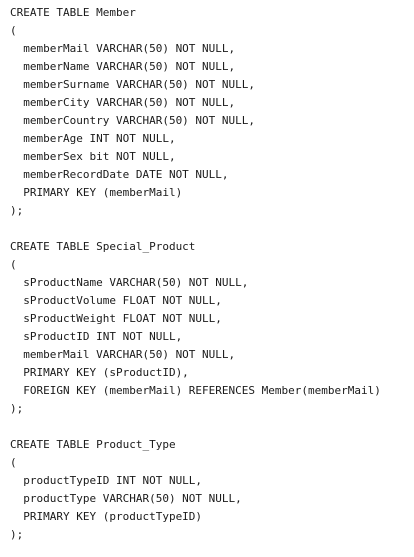 Image resolution: width=414 pixels, height=557 pixels. Describe the element at coordinates (123, 102) in the screenshot. I see `code-line: memberCity VARCHAR(50) NOT NULL,` at that location.